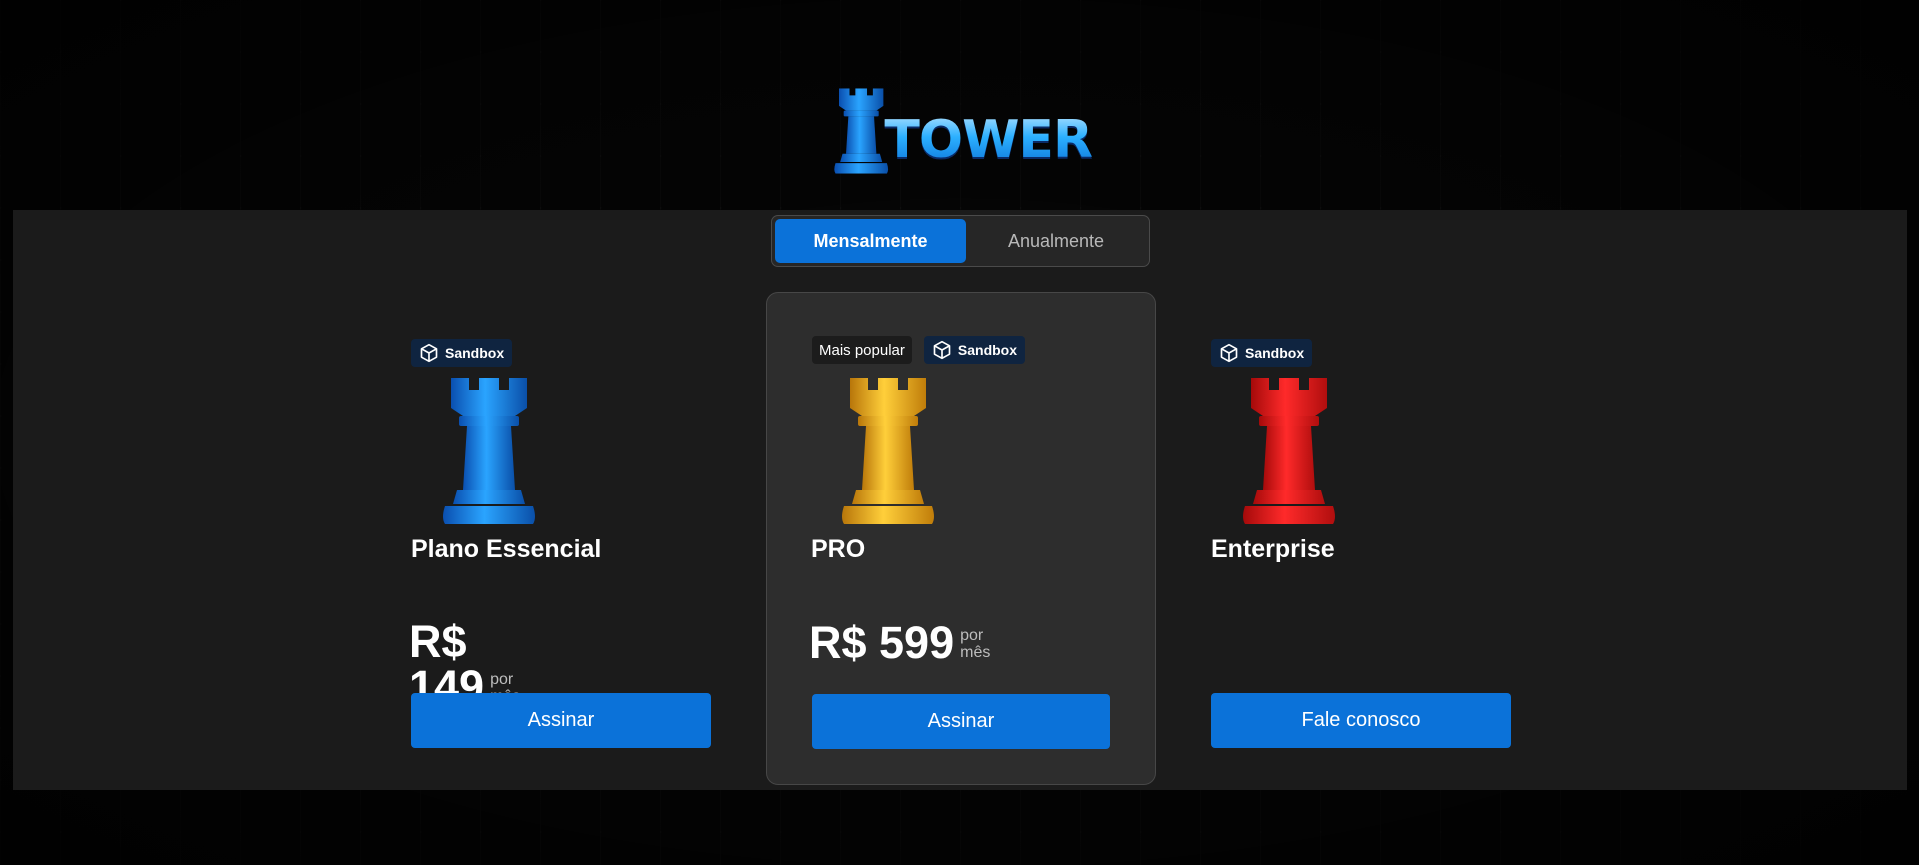  I want to click on rook-logo-icon, so click(861, 131).